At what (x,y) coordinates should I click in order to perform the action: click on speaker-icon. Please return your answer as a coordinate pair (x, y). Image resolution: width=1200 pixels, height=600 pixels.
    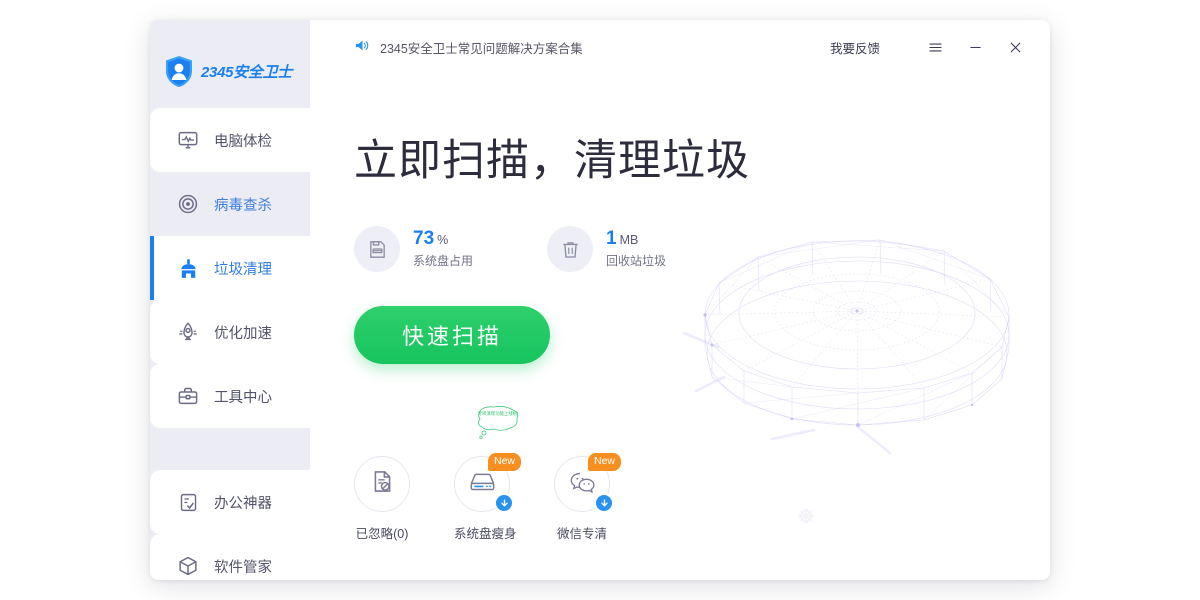
    Looking at the image, I should click on (362, 47).